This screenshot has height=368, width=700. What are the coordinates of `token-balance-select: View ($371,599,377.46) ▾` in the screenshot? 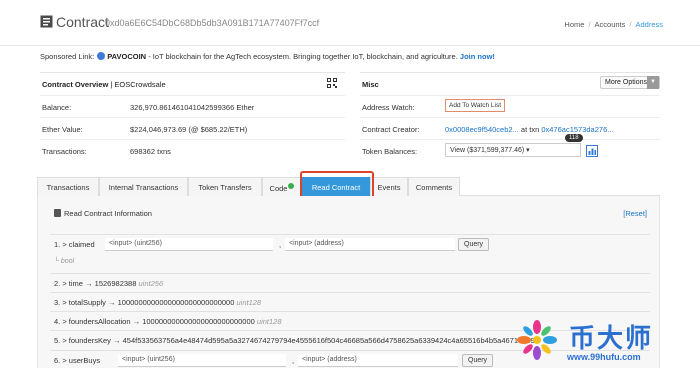 It's located at (513, 150).